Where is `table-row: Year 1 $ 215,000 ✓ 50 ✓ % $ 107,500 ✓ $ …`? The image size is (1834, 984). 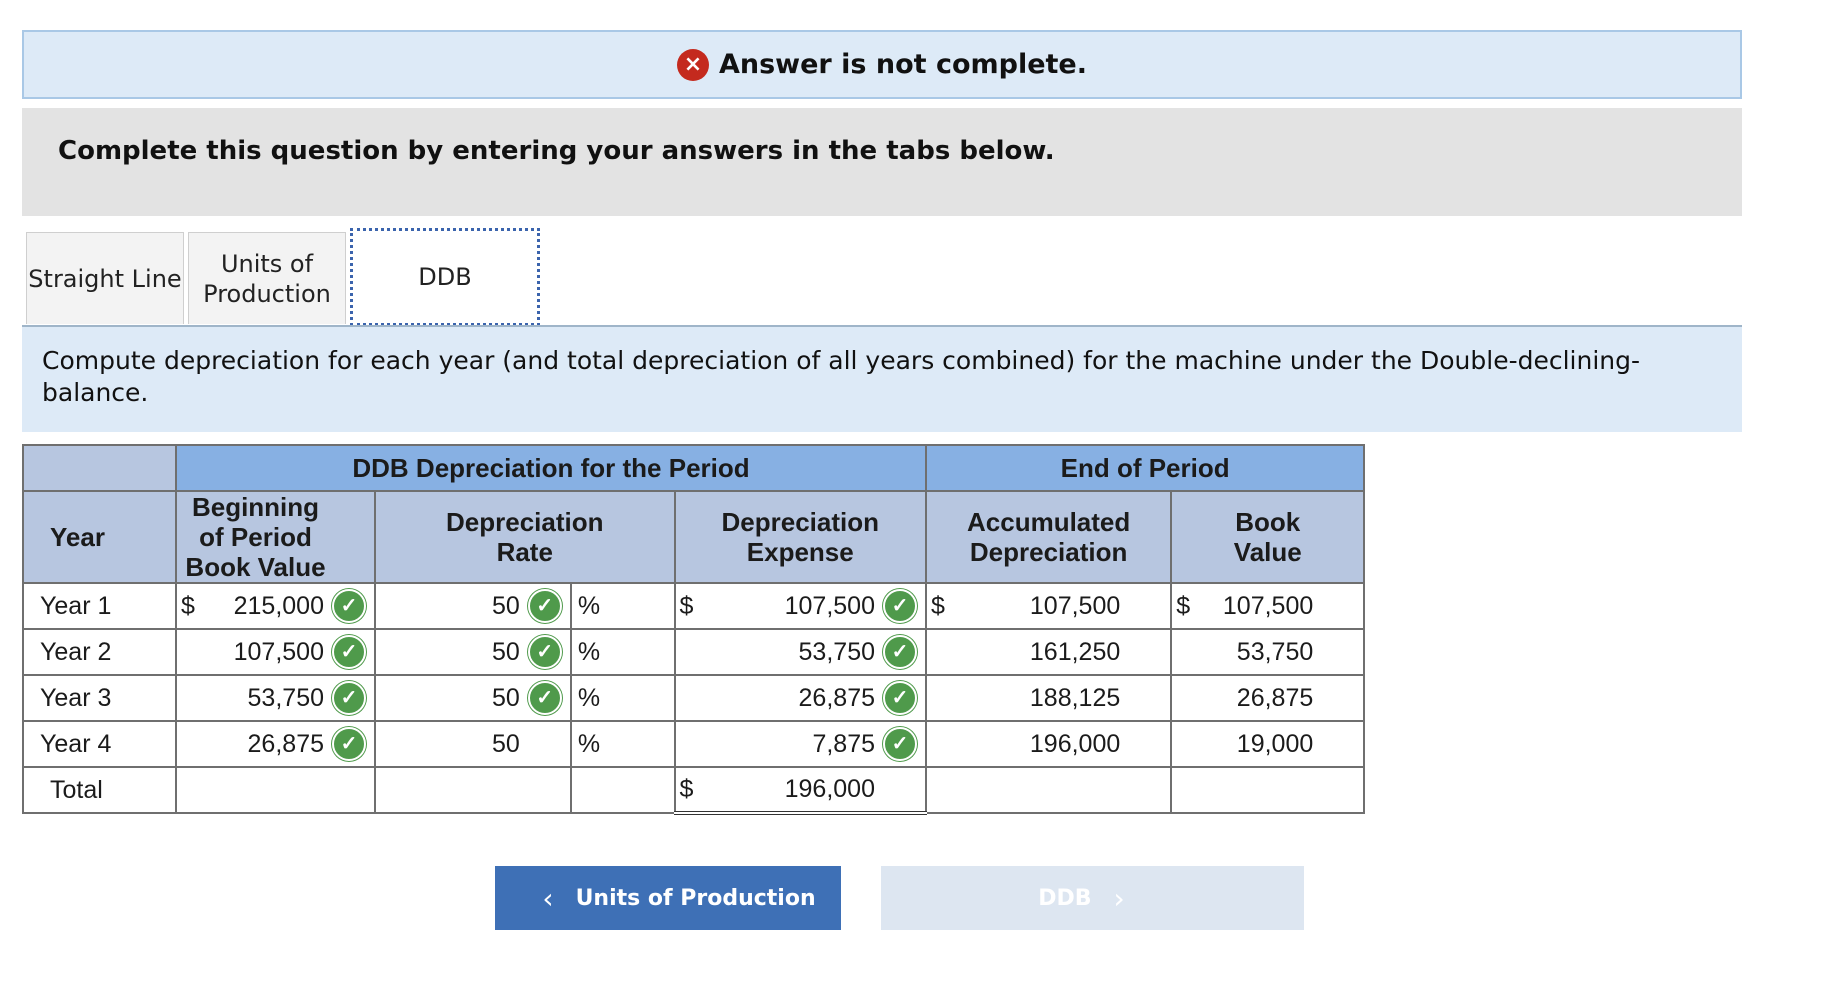
table-row: Year 1 $ 215,000 ✓ 50 ✓ % $ 107,500 ✓ $ … is located at coordinates (694, 606).